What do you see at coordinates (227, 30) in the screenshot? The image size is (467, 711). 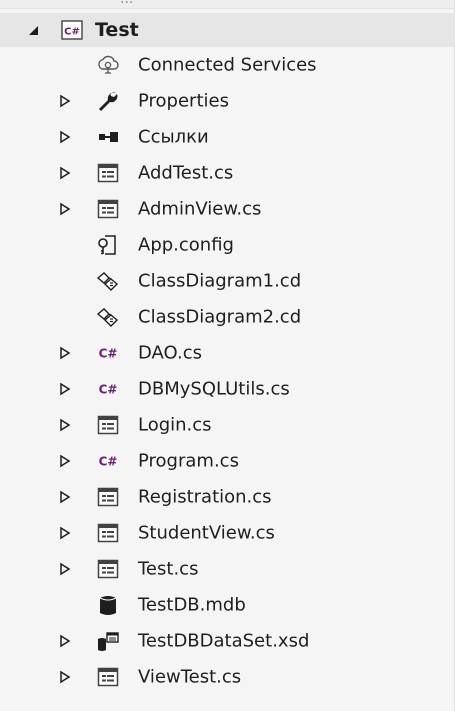 I see `tree-root-project: C# Test` at bounding box center [227, 30].